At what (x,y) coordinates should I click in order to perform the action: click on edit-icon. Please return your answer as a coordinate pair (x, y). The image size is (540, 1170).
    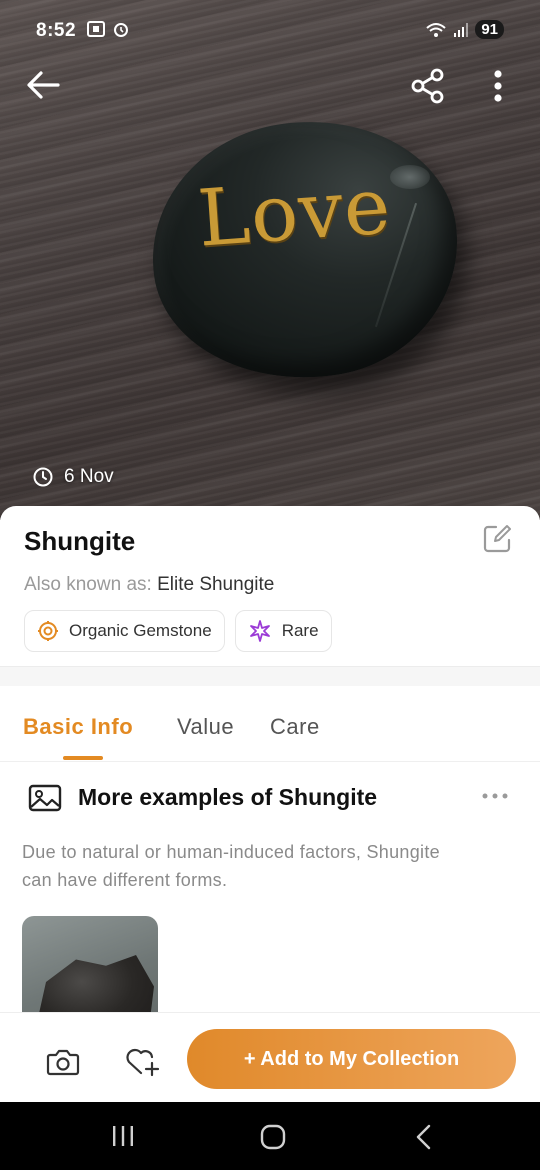
    Looking at the image, I should click on (497, 539).